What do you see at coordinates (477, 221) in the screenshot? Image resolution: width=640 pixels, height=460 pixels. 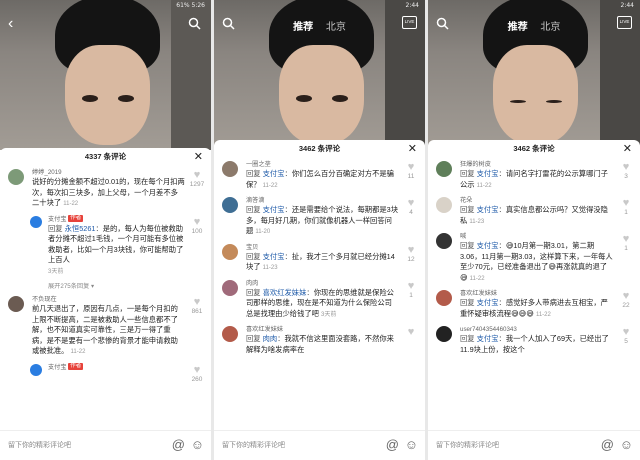 I see `comment-date: 11-23` at bounding box center [477, 221].